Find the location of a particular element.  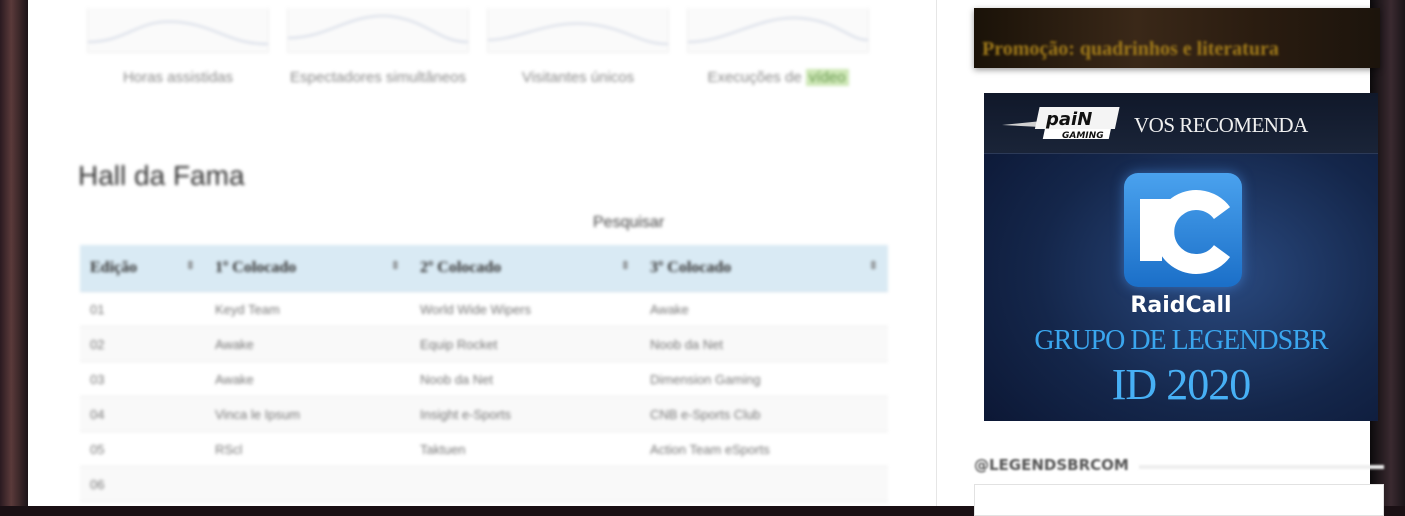

group-name: GRUPO DE LEGENDSBR is located at coordinates (1181, 340).